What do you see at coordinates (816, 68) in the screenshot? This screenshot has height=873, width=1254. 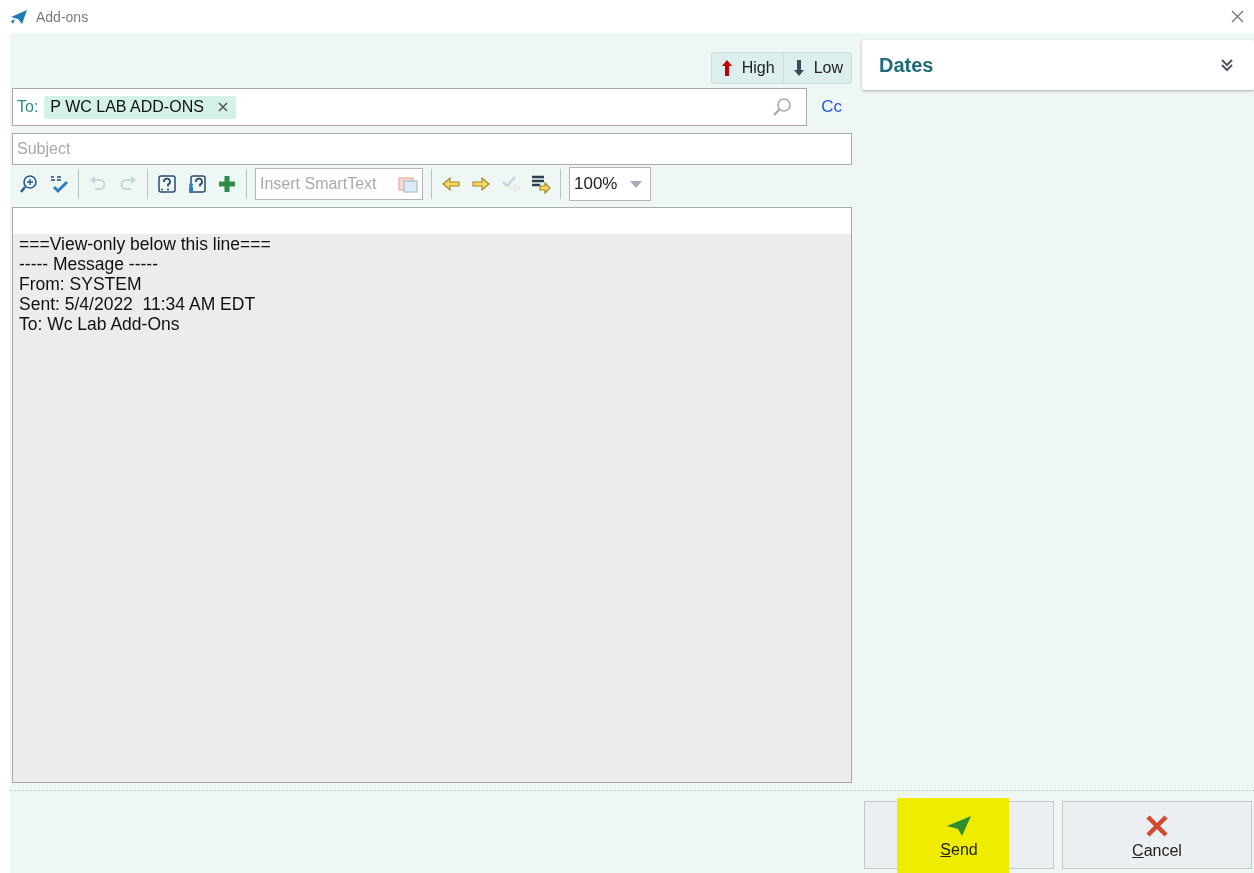 I see `priority-button: Low` at bounding box center [816, 68].